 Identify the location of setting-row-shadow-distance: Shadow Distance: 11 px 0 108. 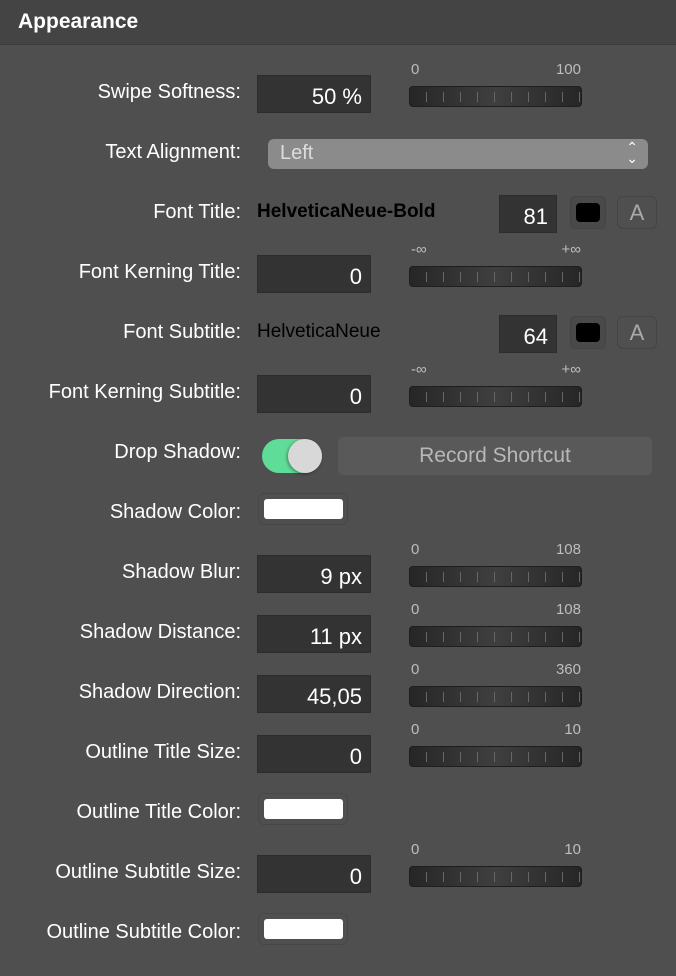
(338, 632).